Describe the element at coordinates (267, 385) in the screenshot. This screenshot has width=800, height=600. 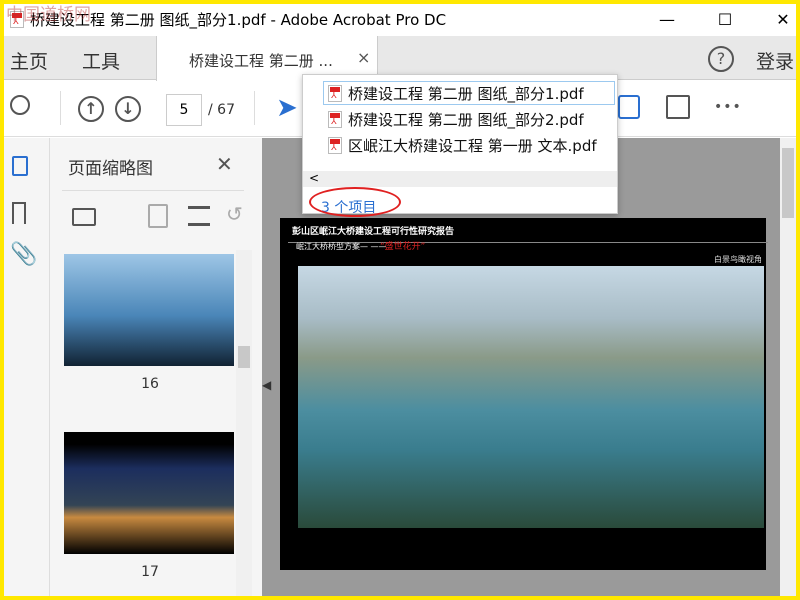
I see `collapse-panel-icon: ◀` at that location.